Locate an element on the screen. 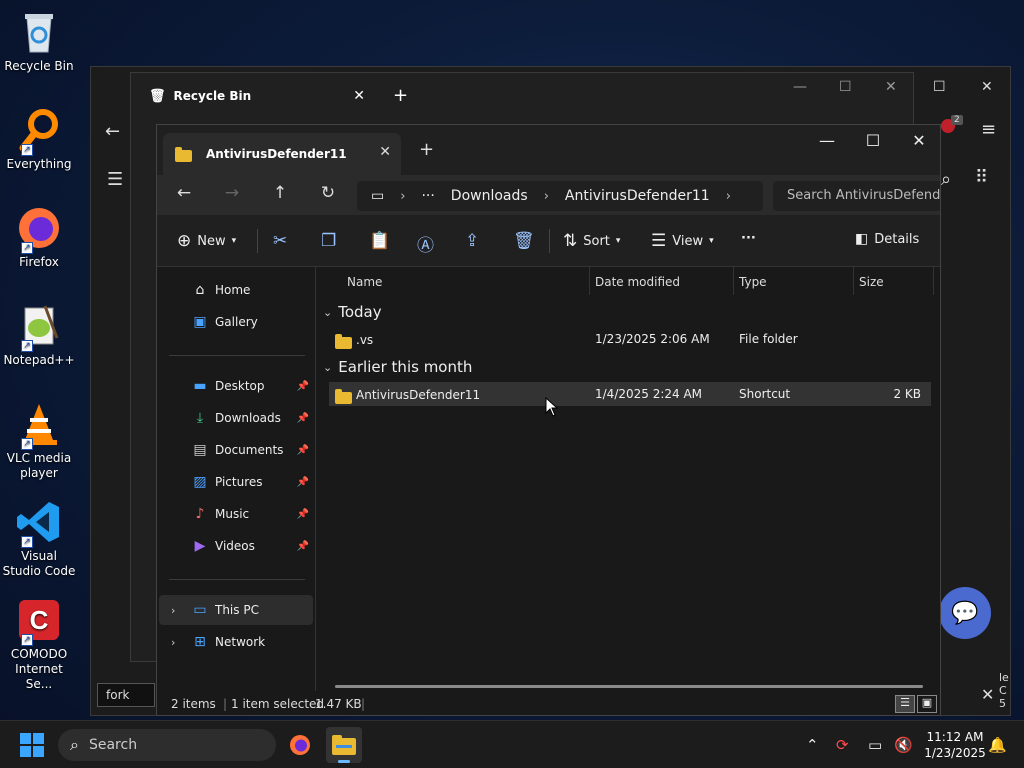 The image size is (1024, 768). nav-item-network: › ⊞ Network is located at coordinates (236, 642).